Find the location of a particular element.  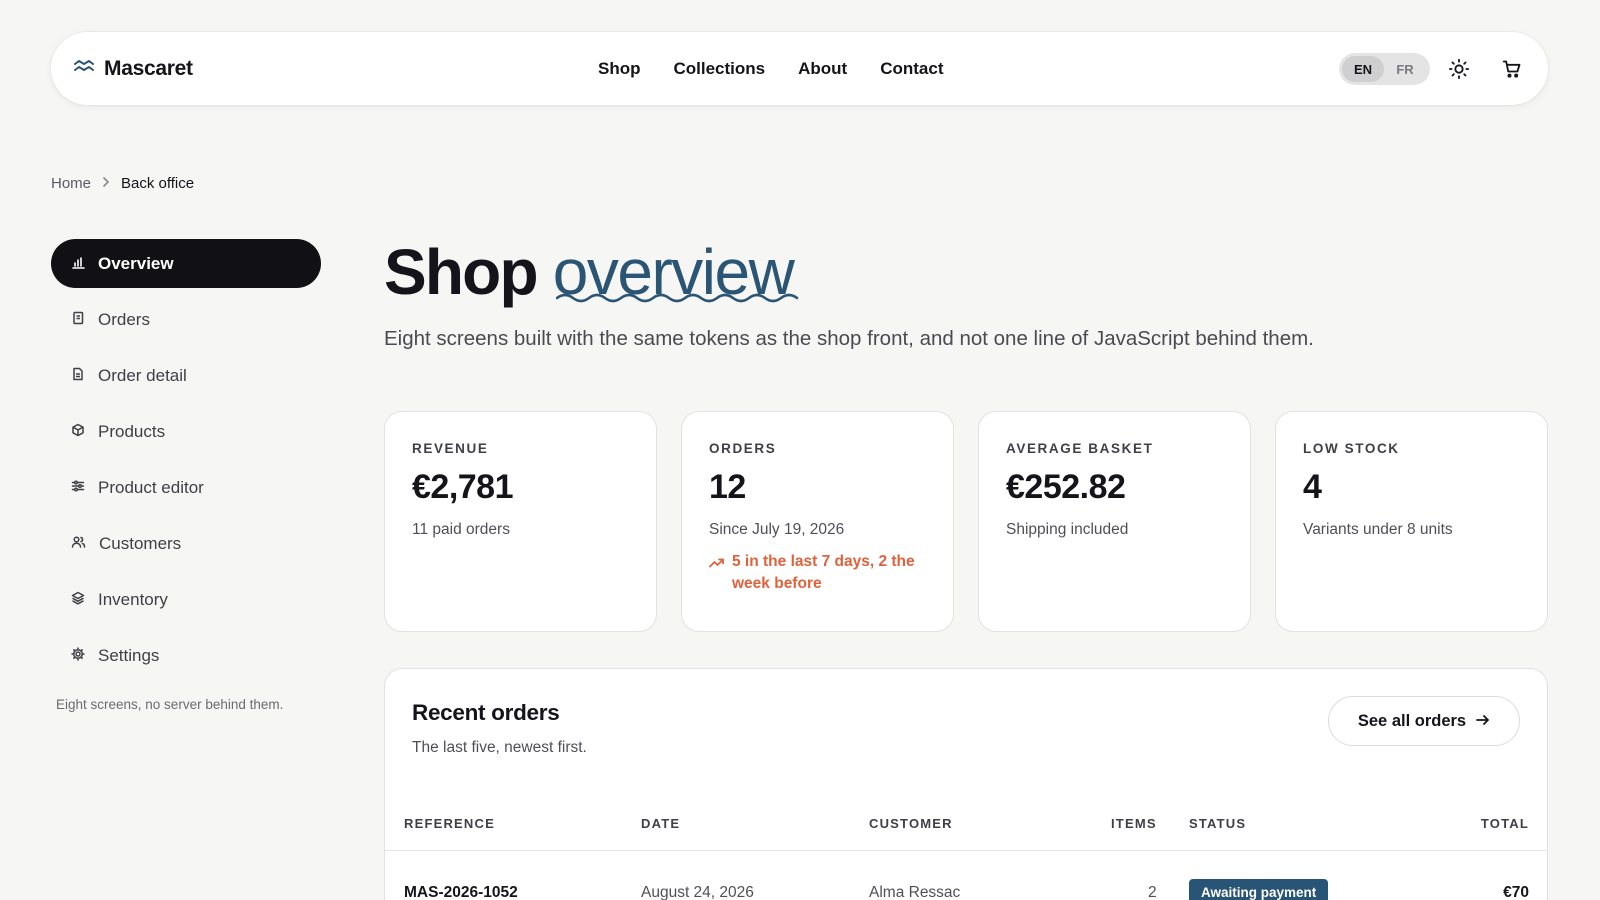

recent-orders-title: Recent orders is located at coordinates (486, 712).